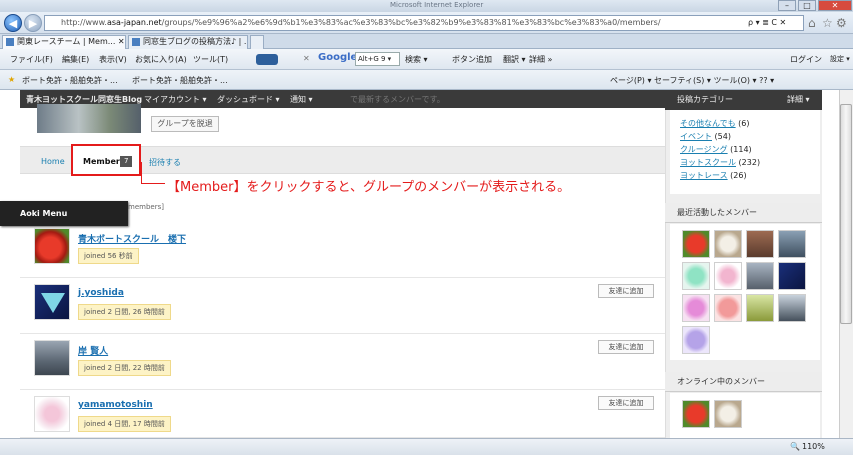 This screenshot has width=853, height=455. Describe the element at coordinates (11, 79) in the screenshot. I see `favorites-star-icon: ★` at that location.